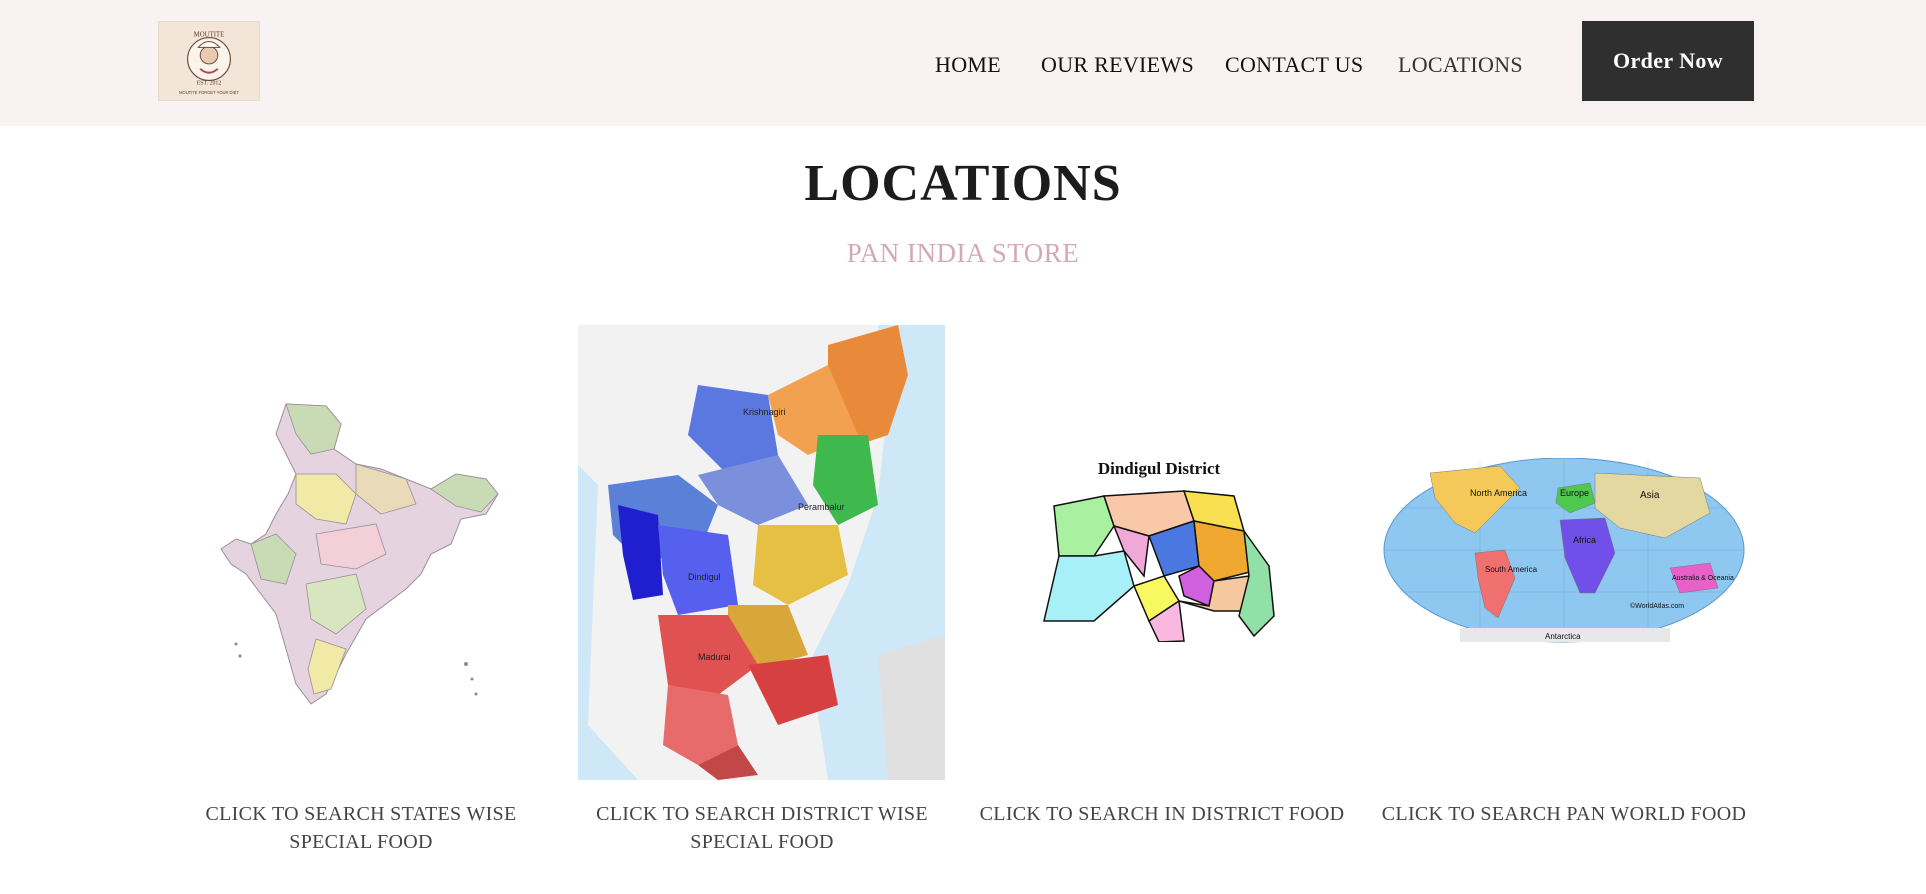 The image size is (1926, 894). What do you see at coordinates (361, 828) in the screenshot?
I see `states-wise-caption: CLICK TO SEARCH STATES WISE SPECIAL FOOD` at bounding box center [361, 828].